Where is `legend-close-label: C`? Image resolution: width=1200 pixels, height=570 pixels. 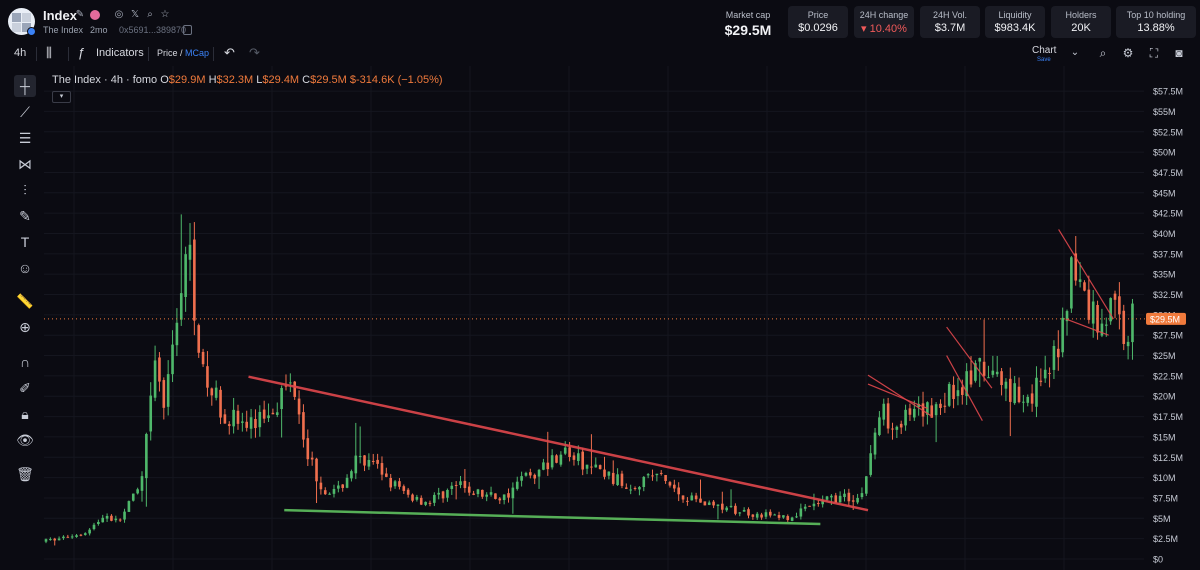
legend-close-label: C is located at coordinates (306, 80).